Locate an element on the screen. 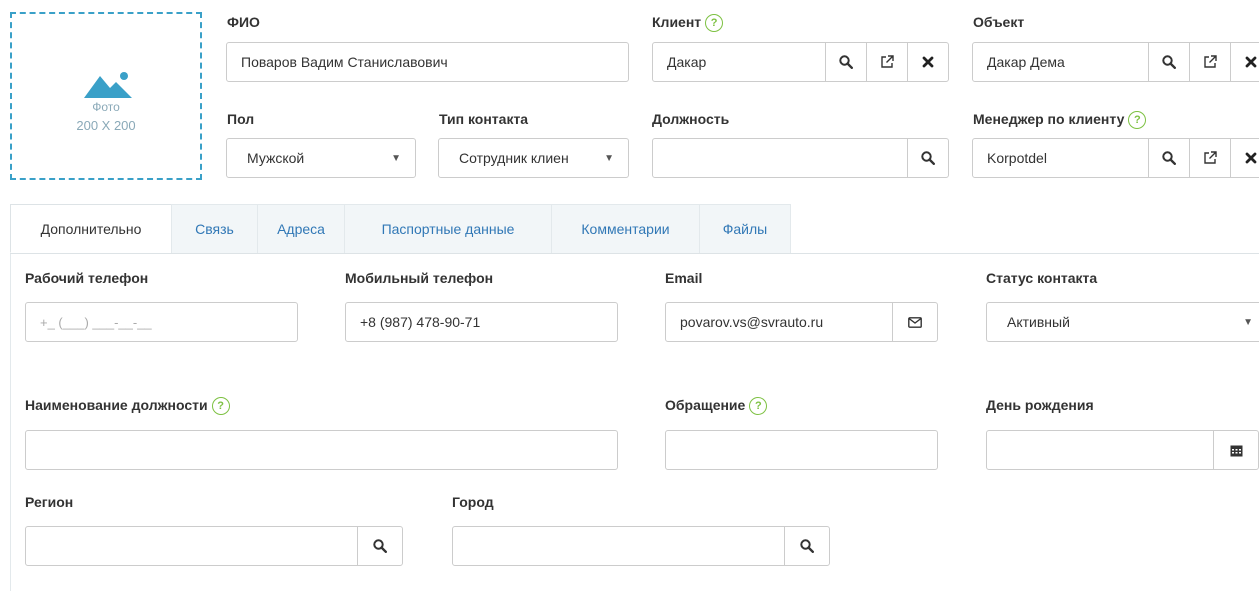  mobile-phone-label: Мобильный телефон is located at coordinates (419, 278).